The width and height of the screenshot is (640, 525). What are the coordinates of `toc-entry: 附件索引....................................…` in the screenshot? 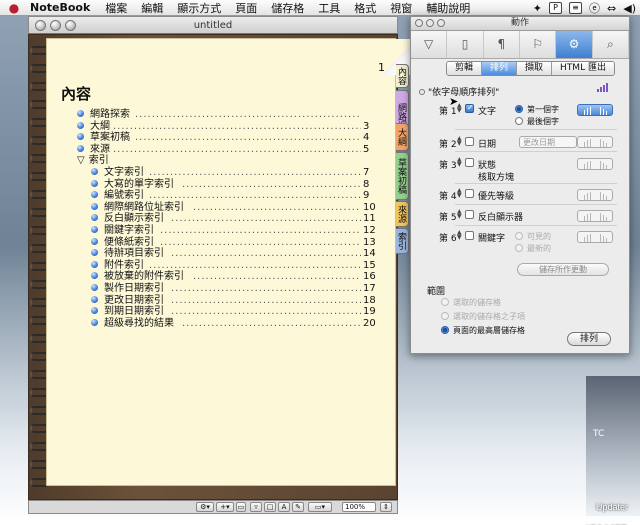 It's located at (234, 266).